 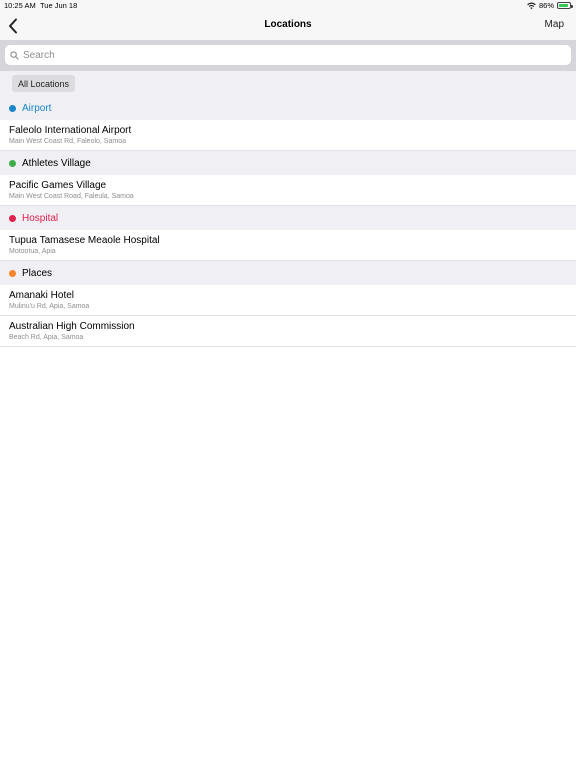 I want to click on section-header-airport: Airport, so click(x=288, y=108).